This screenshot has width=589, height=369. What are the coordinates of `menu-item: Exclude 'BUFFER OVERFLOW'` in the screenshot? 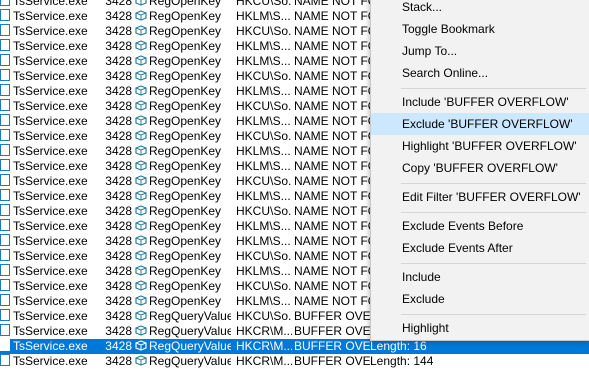 It's located at (480, 124).